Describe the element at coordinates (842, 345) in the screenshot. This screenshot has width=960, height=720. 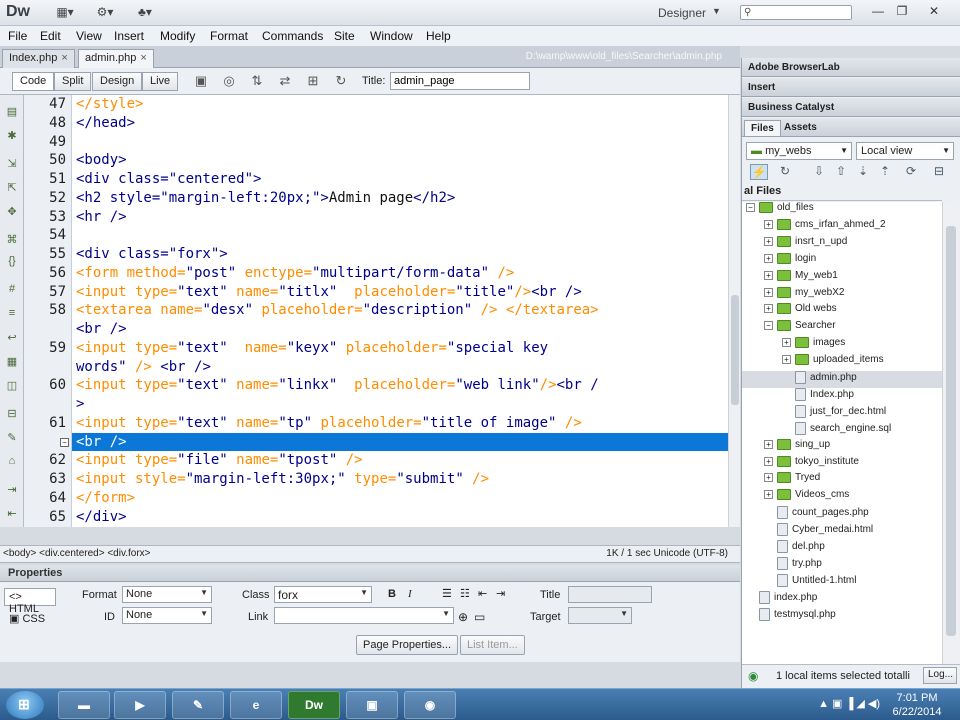
I see `tree-folder: + images` at that location.